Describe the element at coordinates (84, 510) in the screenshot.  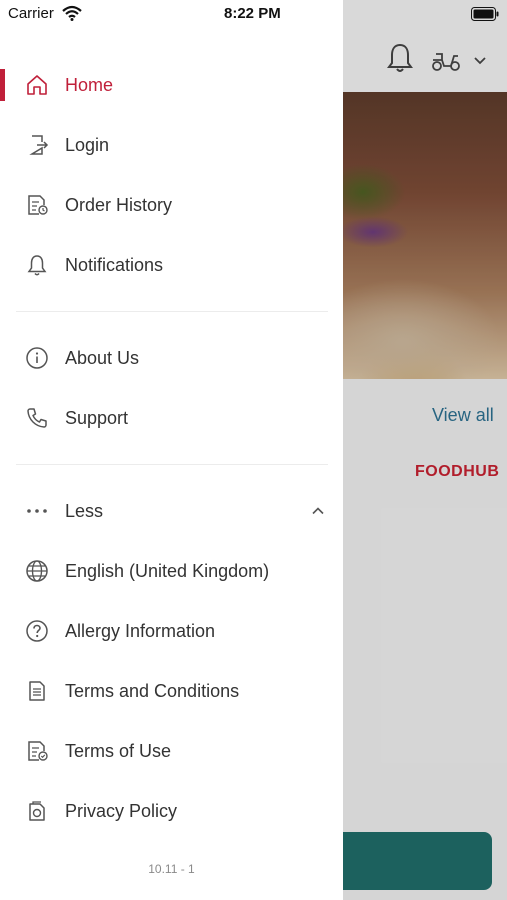
I see `menu-toggle-label: Less` at that location.